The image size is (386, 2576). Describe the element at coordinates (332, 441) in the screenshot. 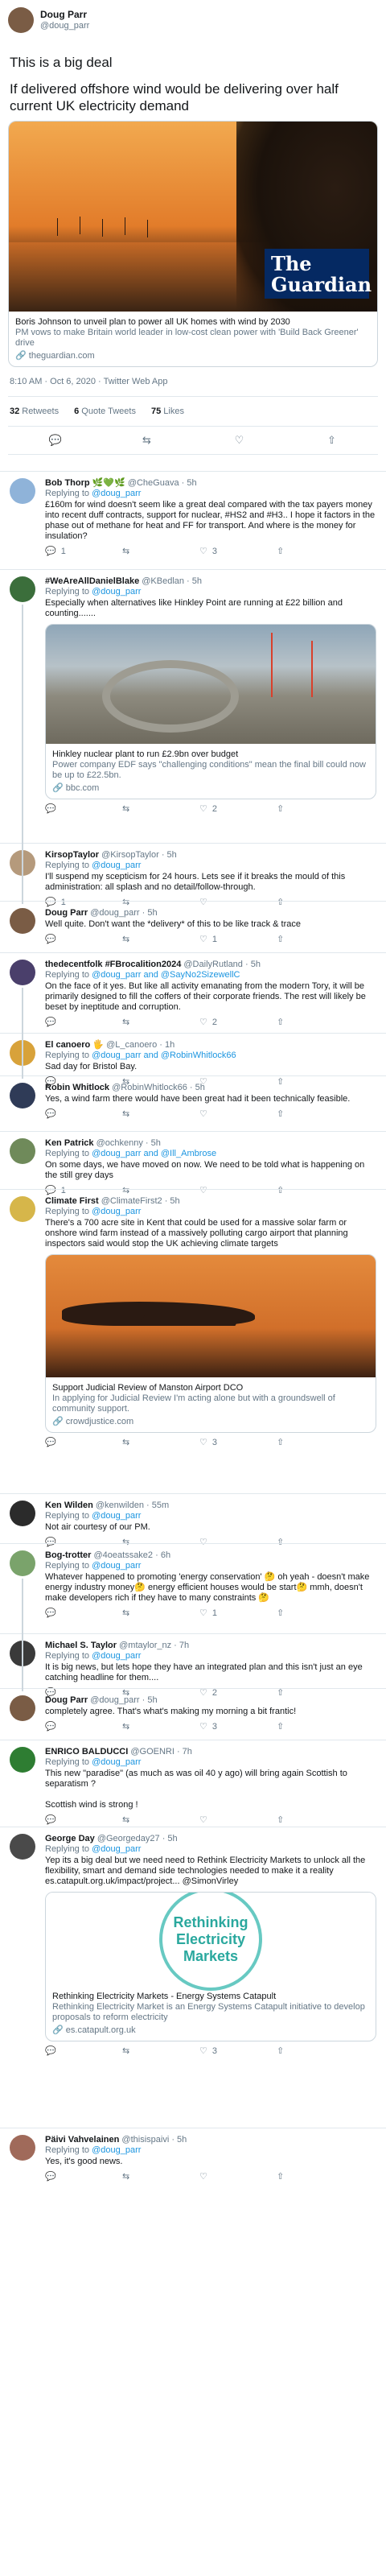

I see `share-icon: ⇧` at that location.